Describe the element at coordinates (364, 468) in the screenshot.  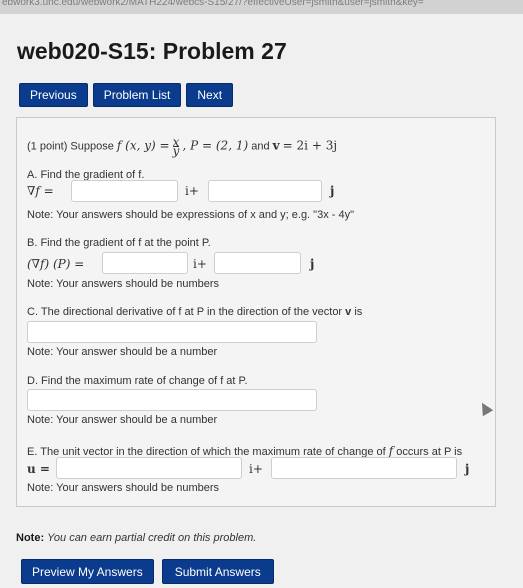
I see `part-e-j-input` at that location.